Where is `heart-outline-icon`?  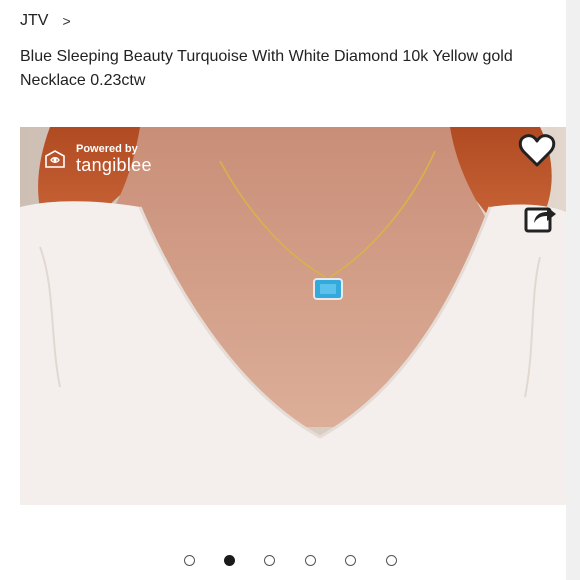
heart-outline-icon is located at coordinates (537, 151).